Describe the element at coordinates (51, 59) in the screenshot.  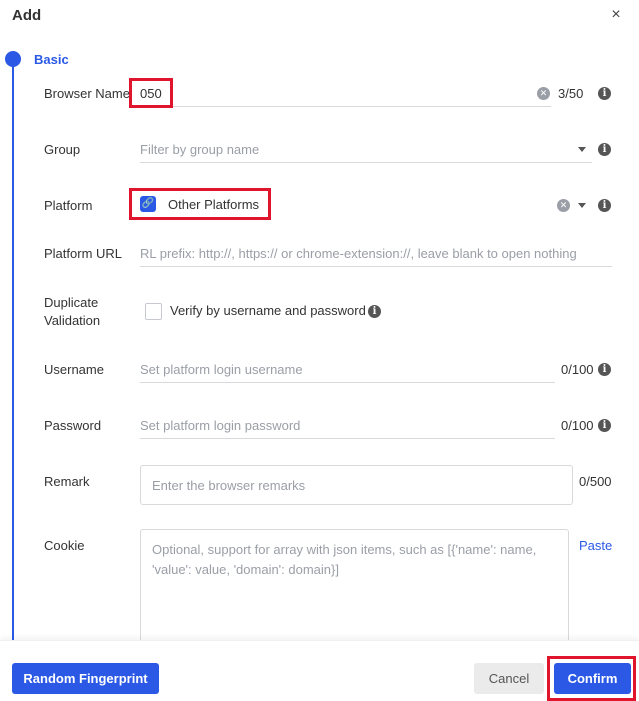
I see `section-label-basic: Basic` at that location.